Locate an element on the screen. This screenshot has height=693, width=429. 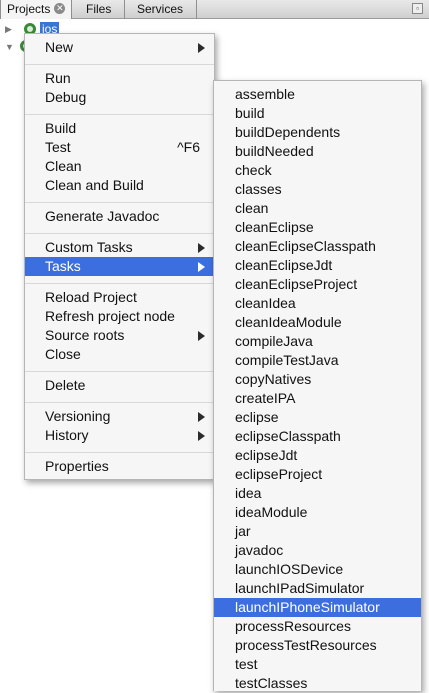
menu-item-clean: Clean is located at coordinates (119, 166).